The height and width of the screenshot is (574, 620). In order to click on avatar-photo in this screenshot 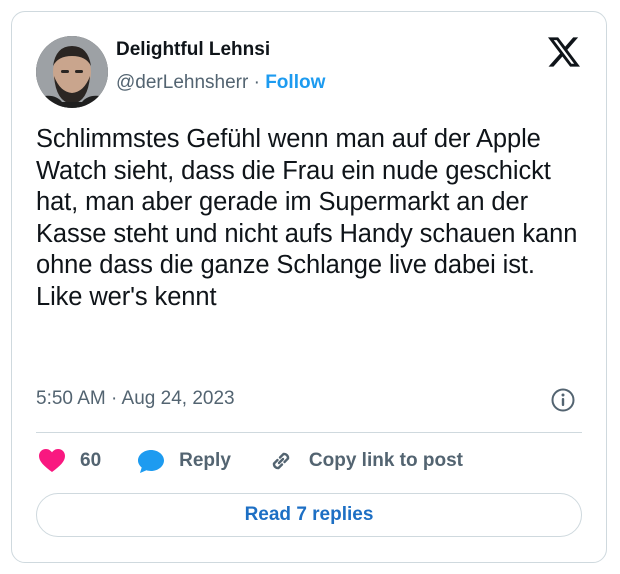, I will do `click(72, 72)`.